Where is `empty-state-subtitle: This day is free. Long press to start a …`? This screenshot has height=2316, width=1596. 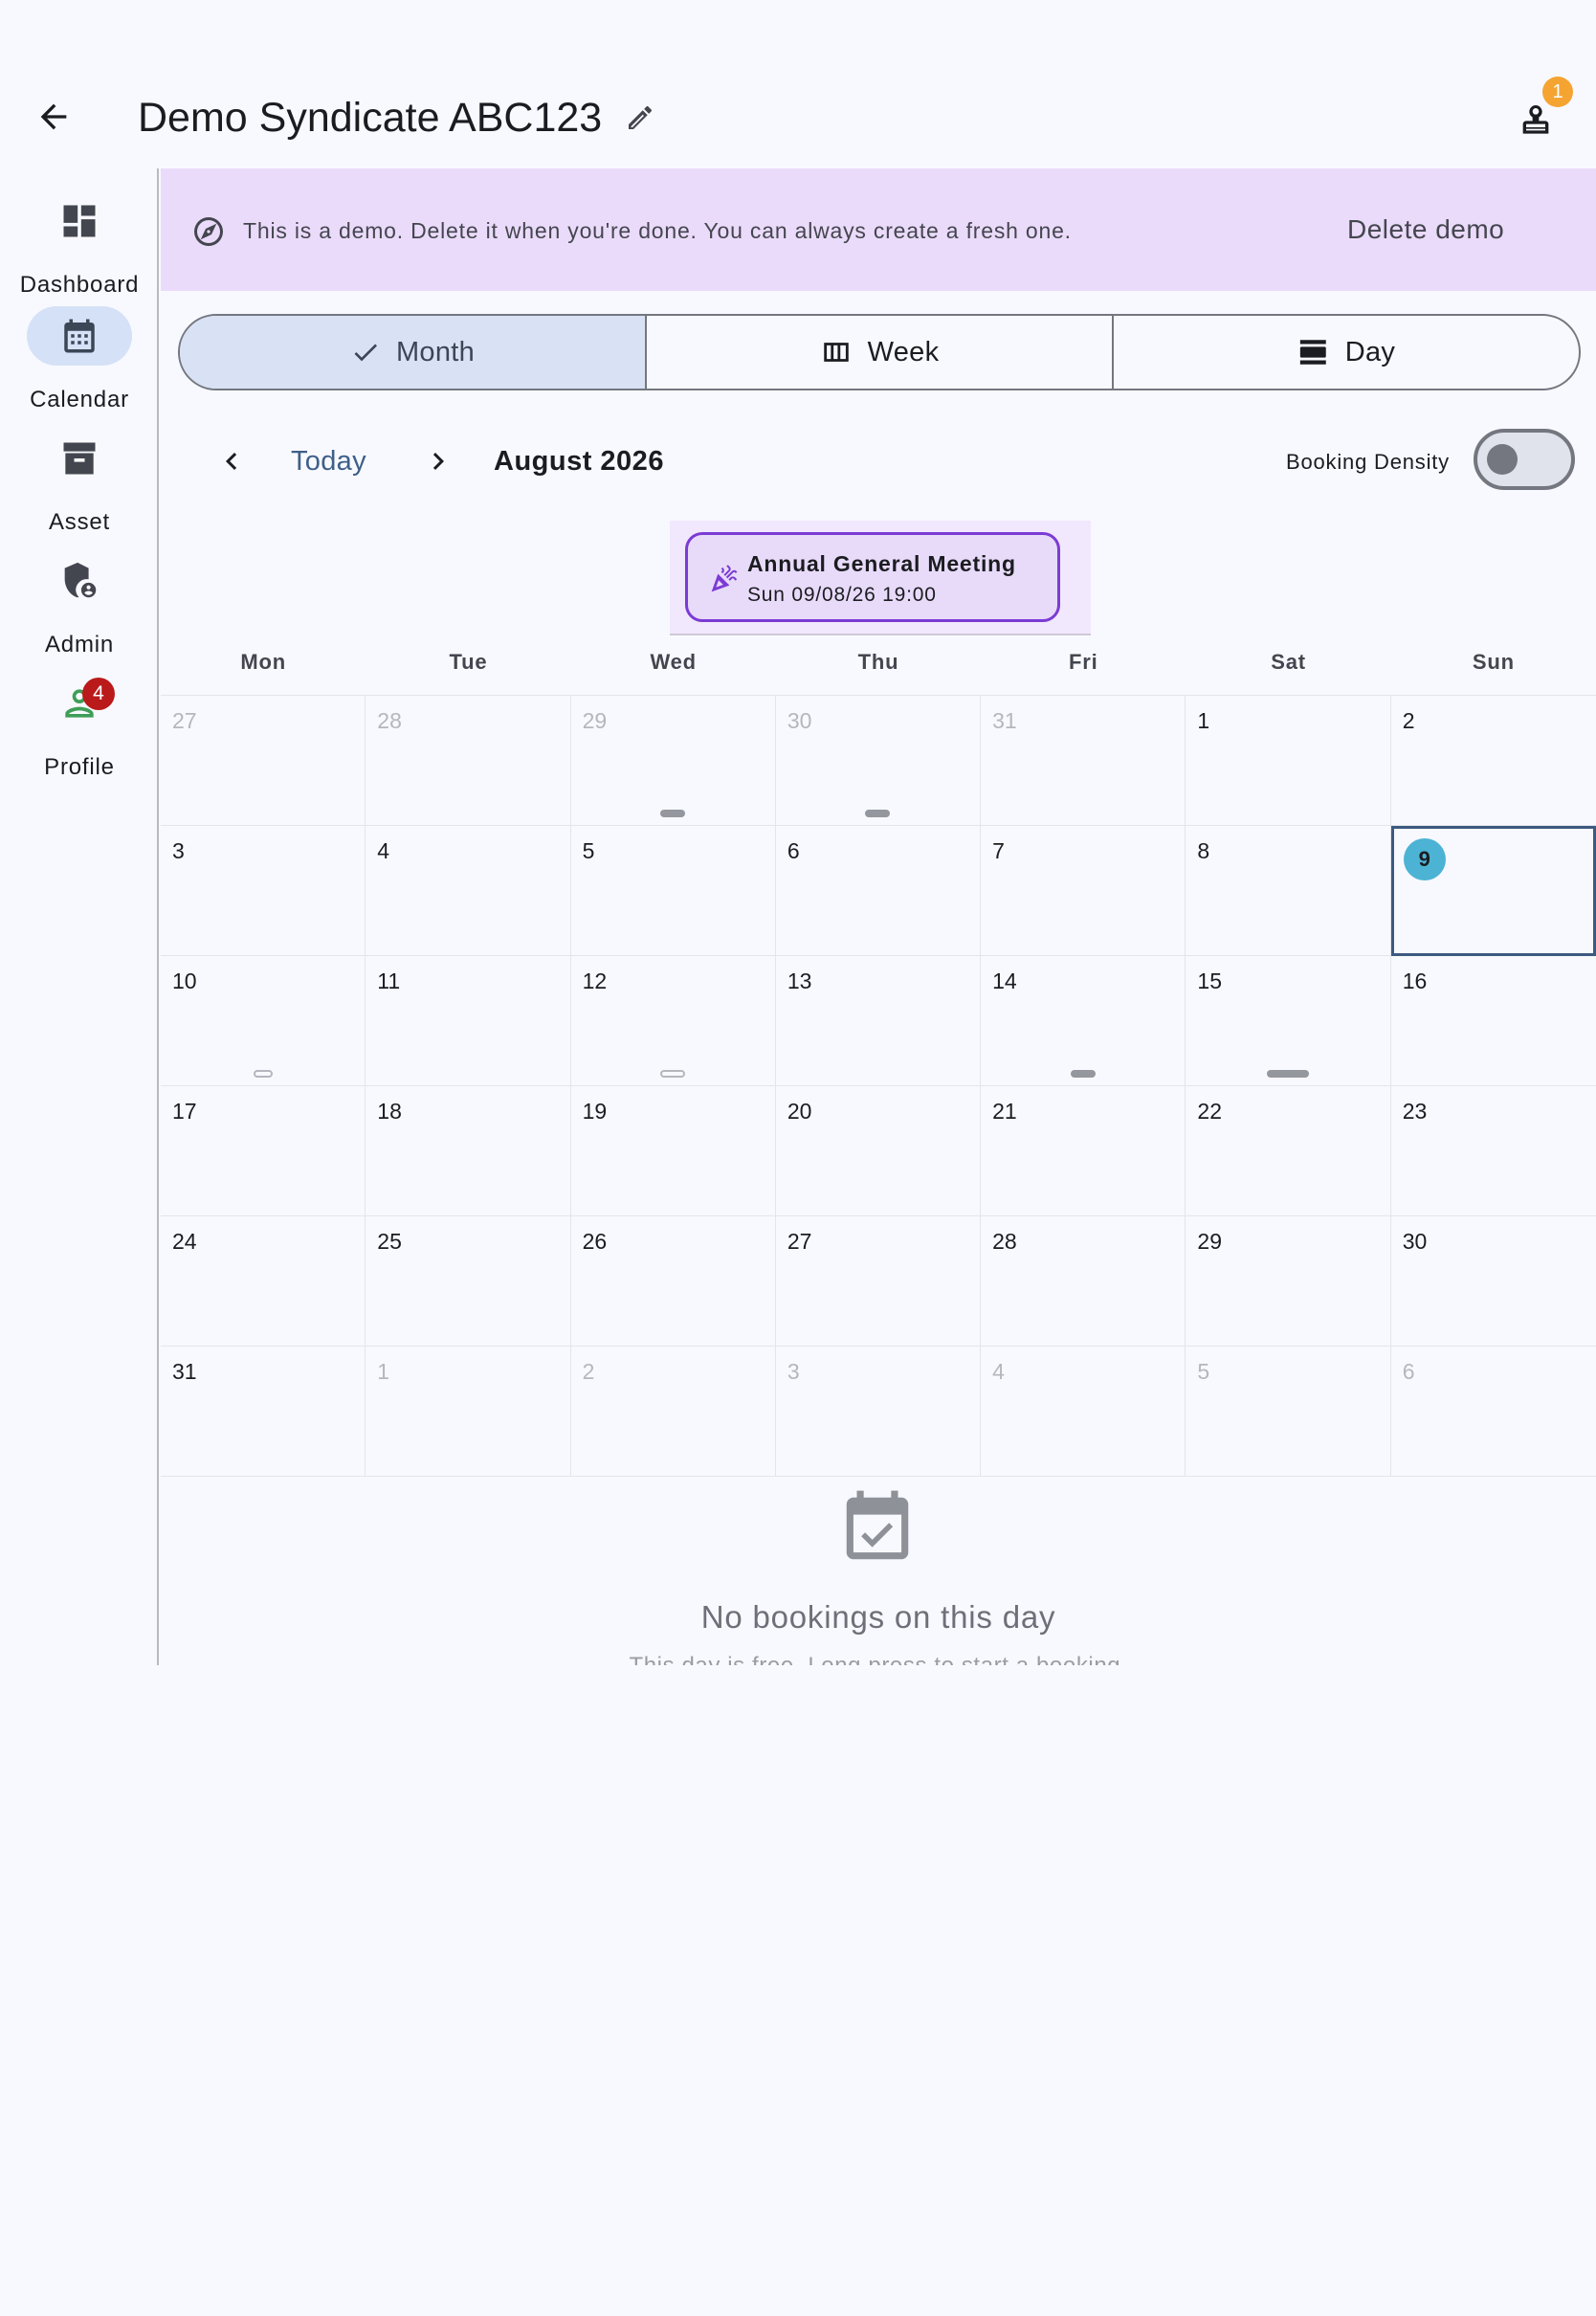
empty-state-subtitle: This day is free. Long press to start a … is located at coordinates (879, 1657).